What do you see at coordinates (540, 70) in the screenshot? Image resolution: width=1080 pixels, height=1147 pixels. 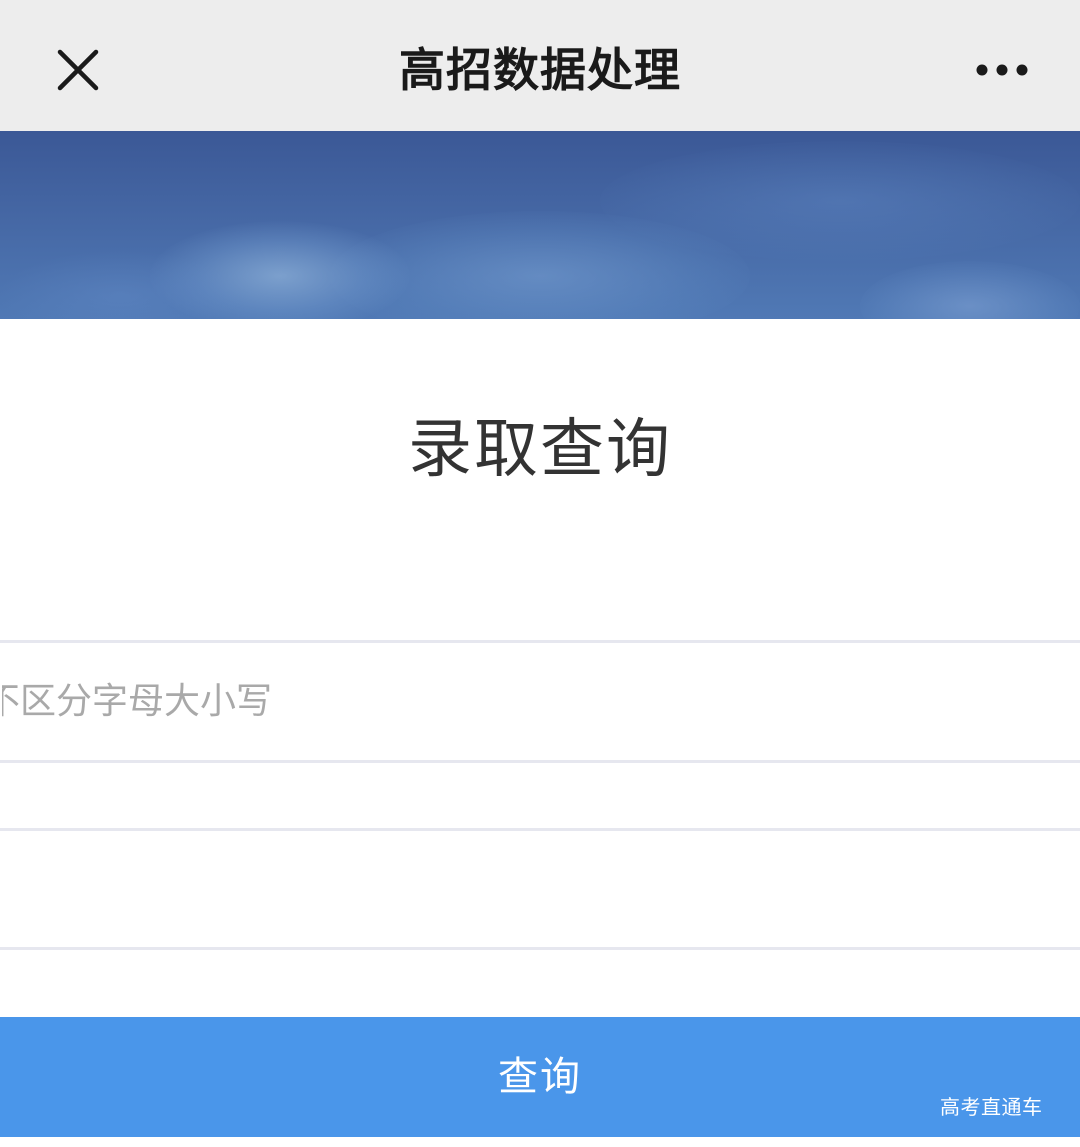 I see `page-title: 高招数据处理` at bounding box center [540, 70].